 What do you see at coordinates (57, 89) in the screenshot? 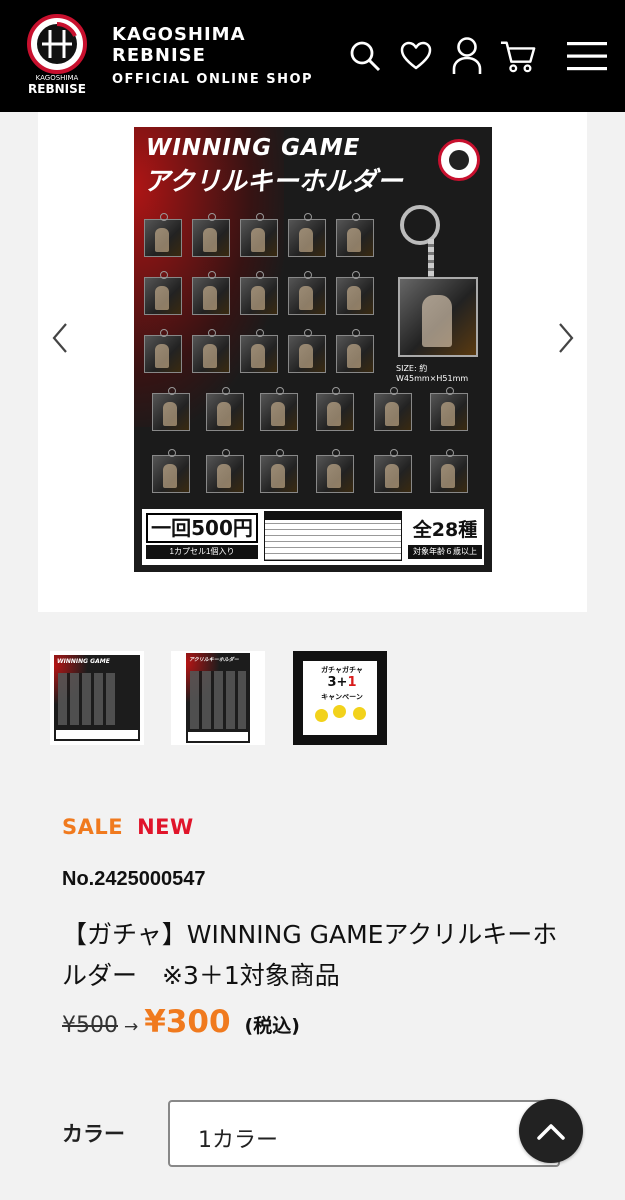
I see `logo-text-bottom: REBNISE` at bounding box center [57, 89].